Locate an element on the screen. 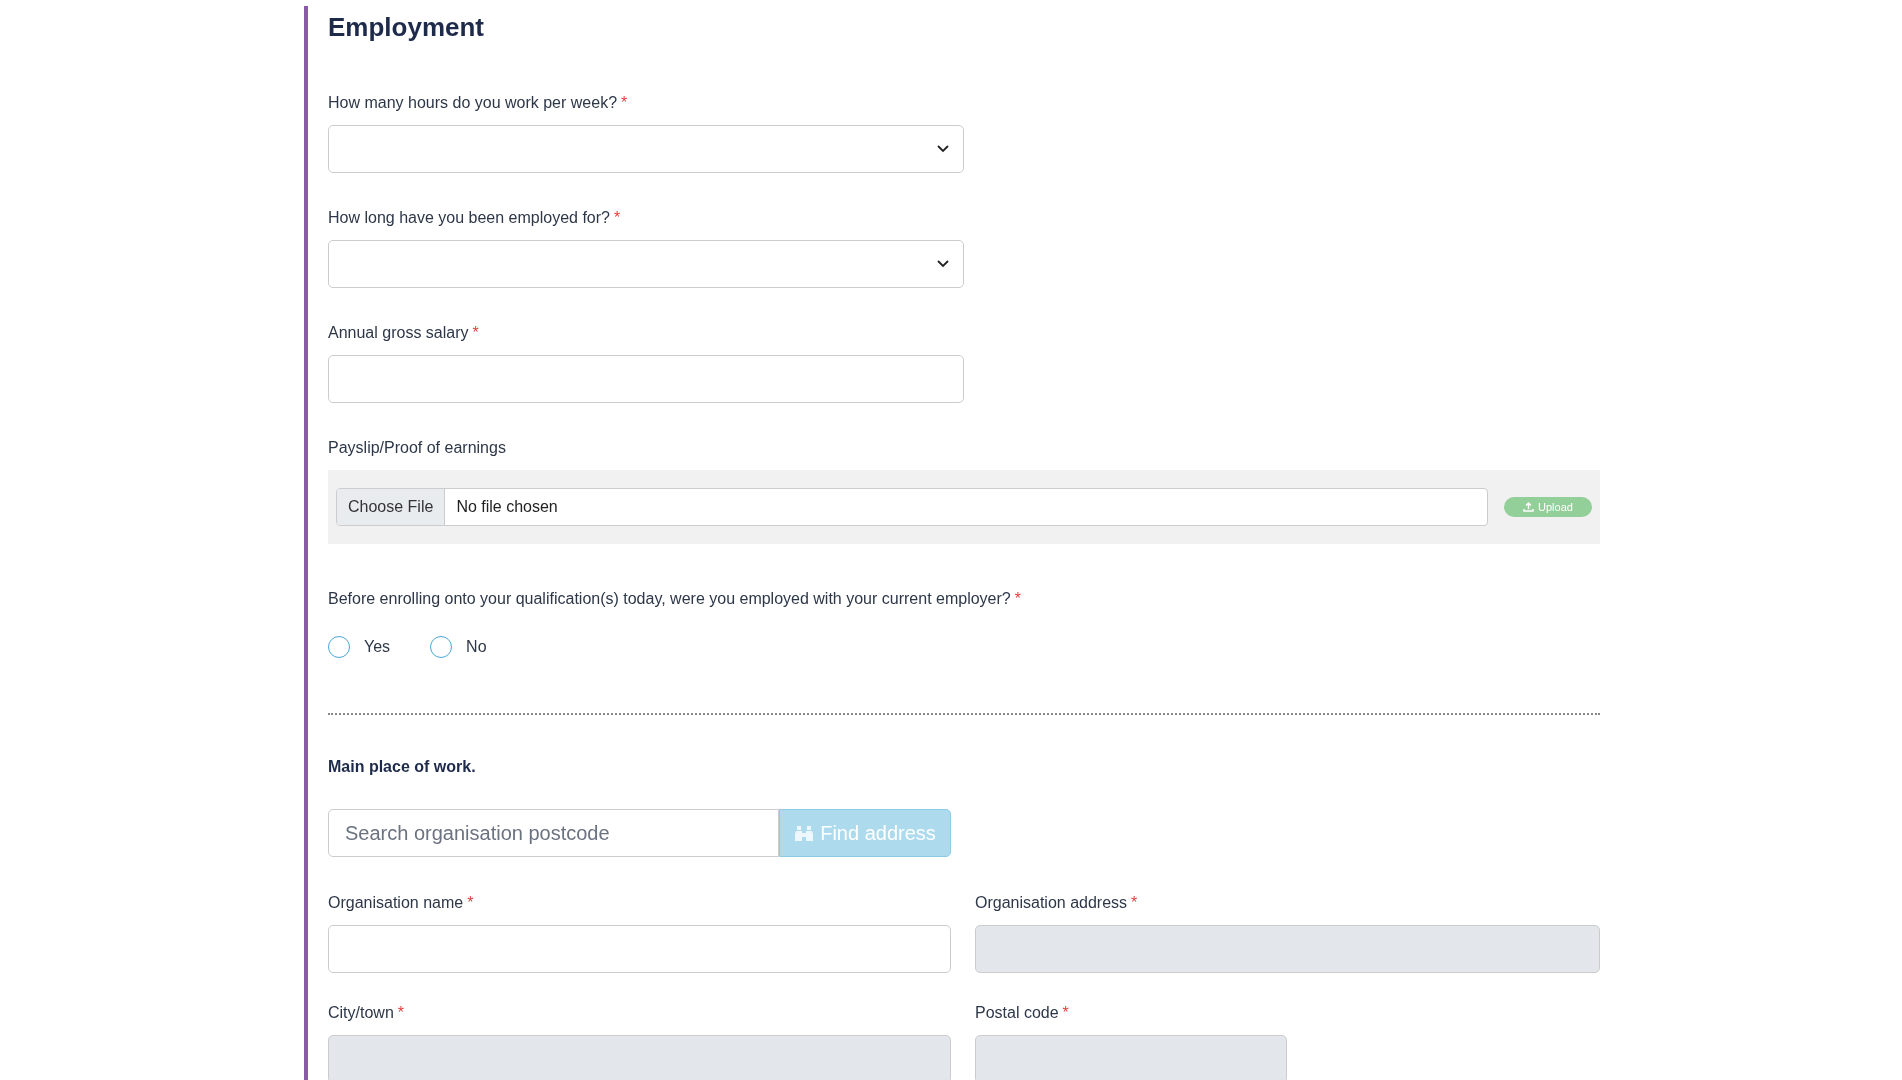 The height and width of the screenshot is (1080, 1902). binoculars-icon is located at coordinates (804, 833).